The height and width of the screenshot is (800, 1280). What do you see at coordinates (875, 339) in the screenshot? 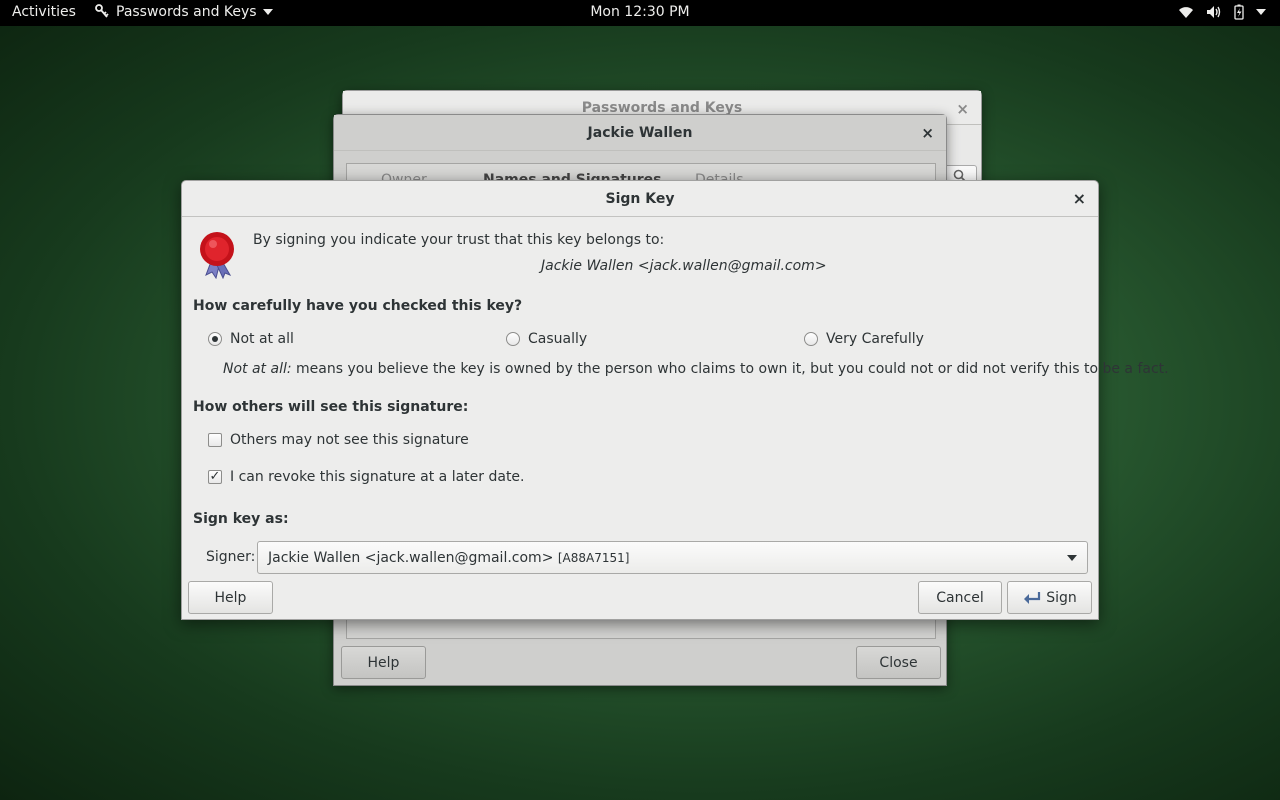
I see `radio-label: Very Carefully` at bounding box center [875, 339].